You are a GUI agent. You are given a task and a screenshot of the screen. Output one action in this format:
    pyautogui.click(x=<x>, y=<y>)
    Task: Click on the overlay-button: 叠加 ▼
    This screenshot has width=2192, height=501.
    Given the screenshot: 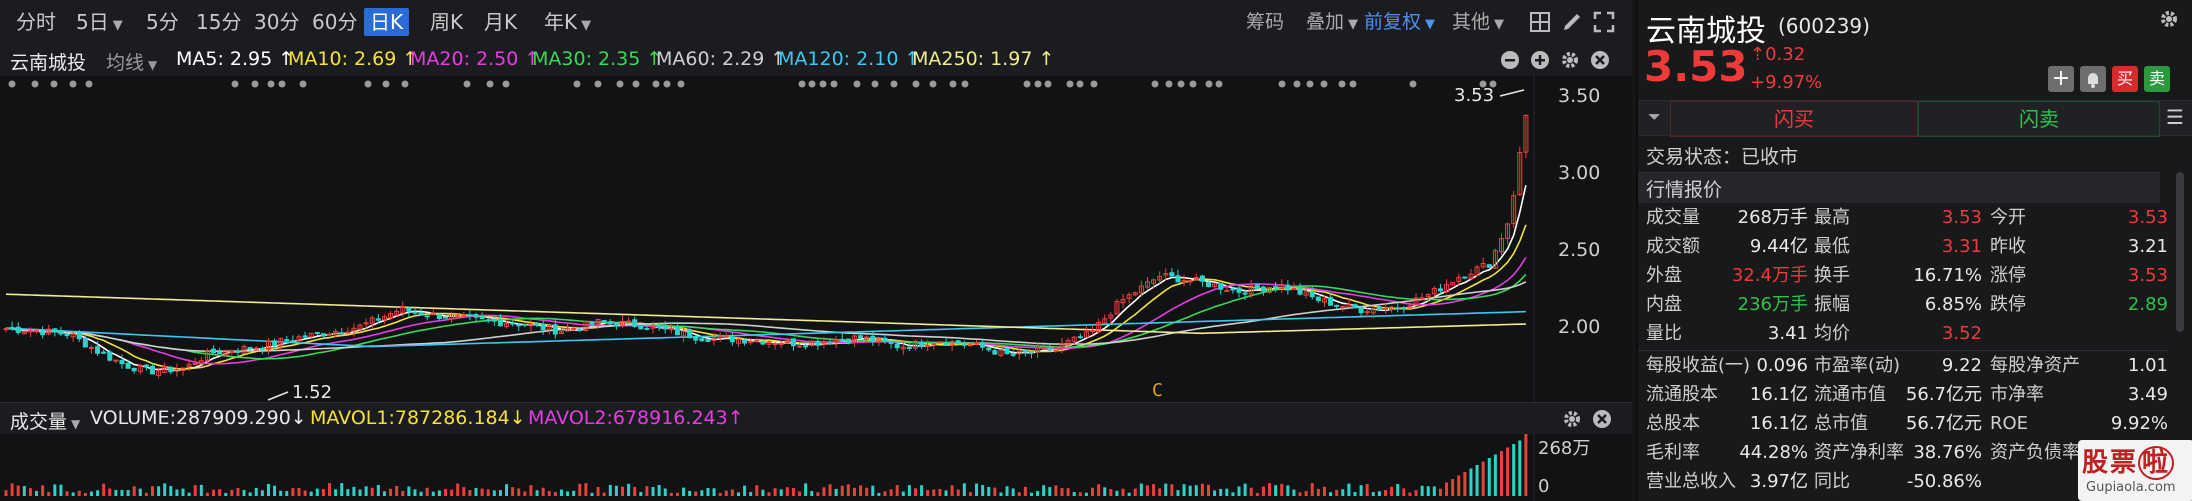 What is the action you would take?
    pyautogui.click(x=1332, y=22)
    